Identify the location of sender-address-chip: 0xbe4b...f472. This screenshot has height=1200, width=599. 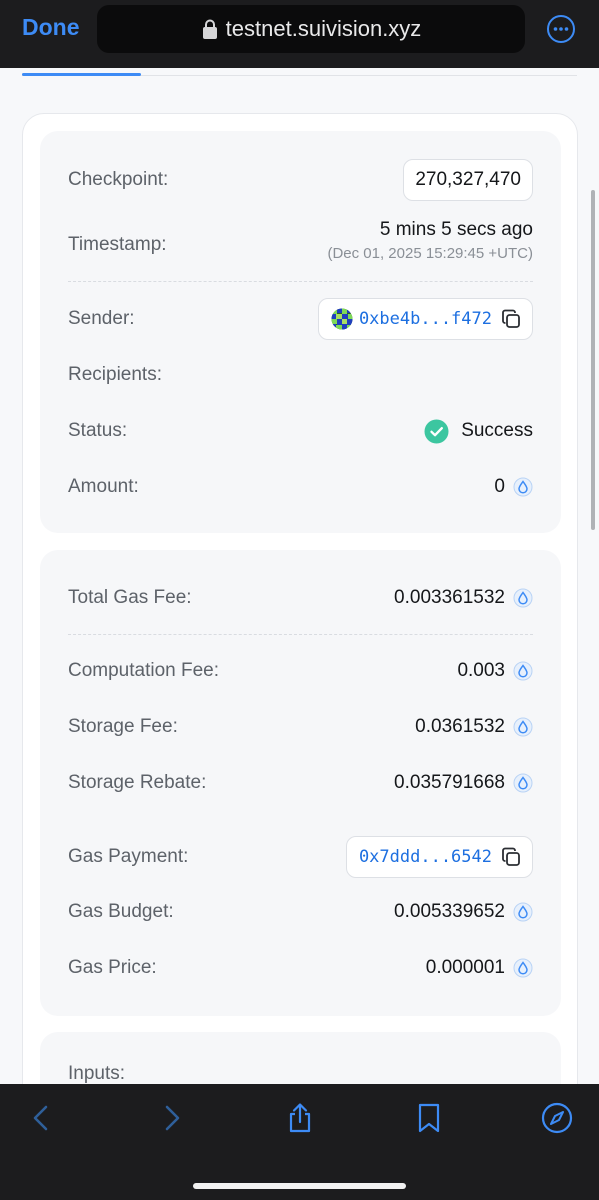
(425, 319).